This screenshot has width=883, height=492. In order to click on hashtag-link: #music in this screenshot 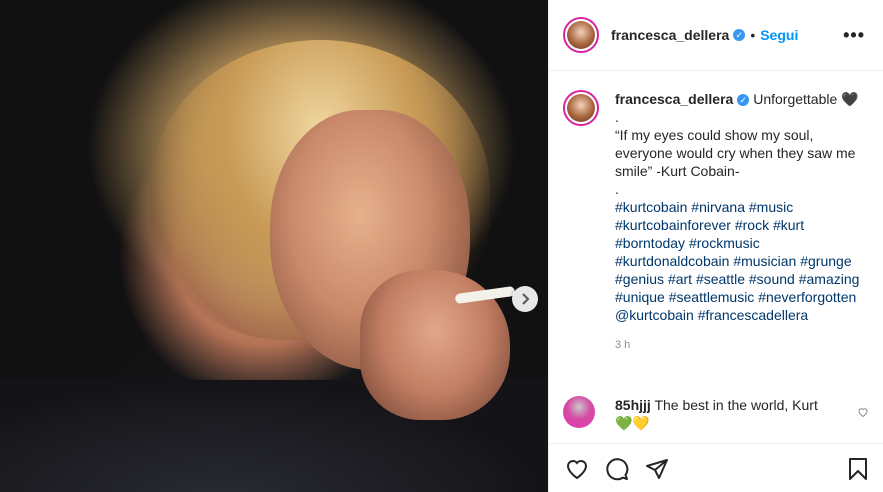, I will do `click(771, 207)`.